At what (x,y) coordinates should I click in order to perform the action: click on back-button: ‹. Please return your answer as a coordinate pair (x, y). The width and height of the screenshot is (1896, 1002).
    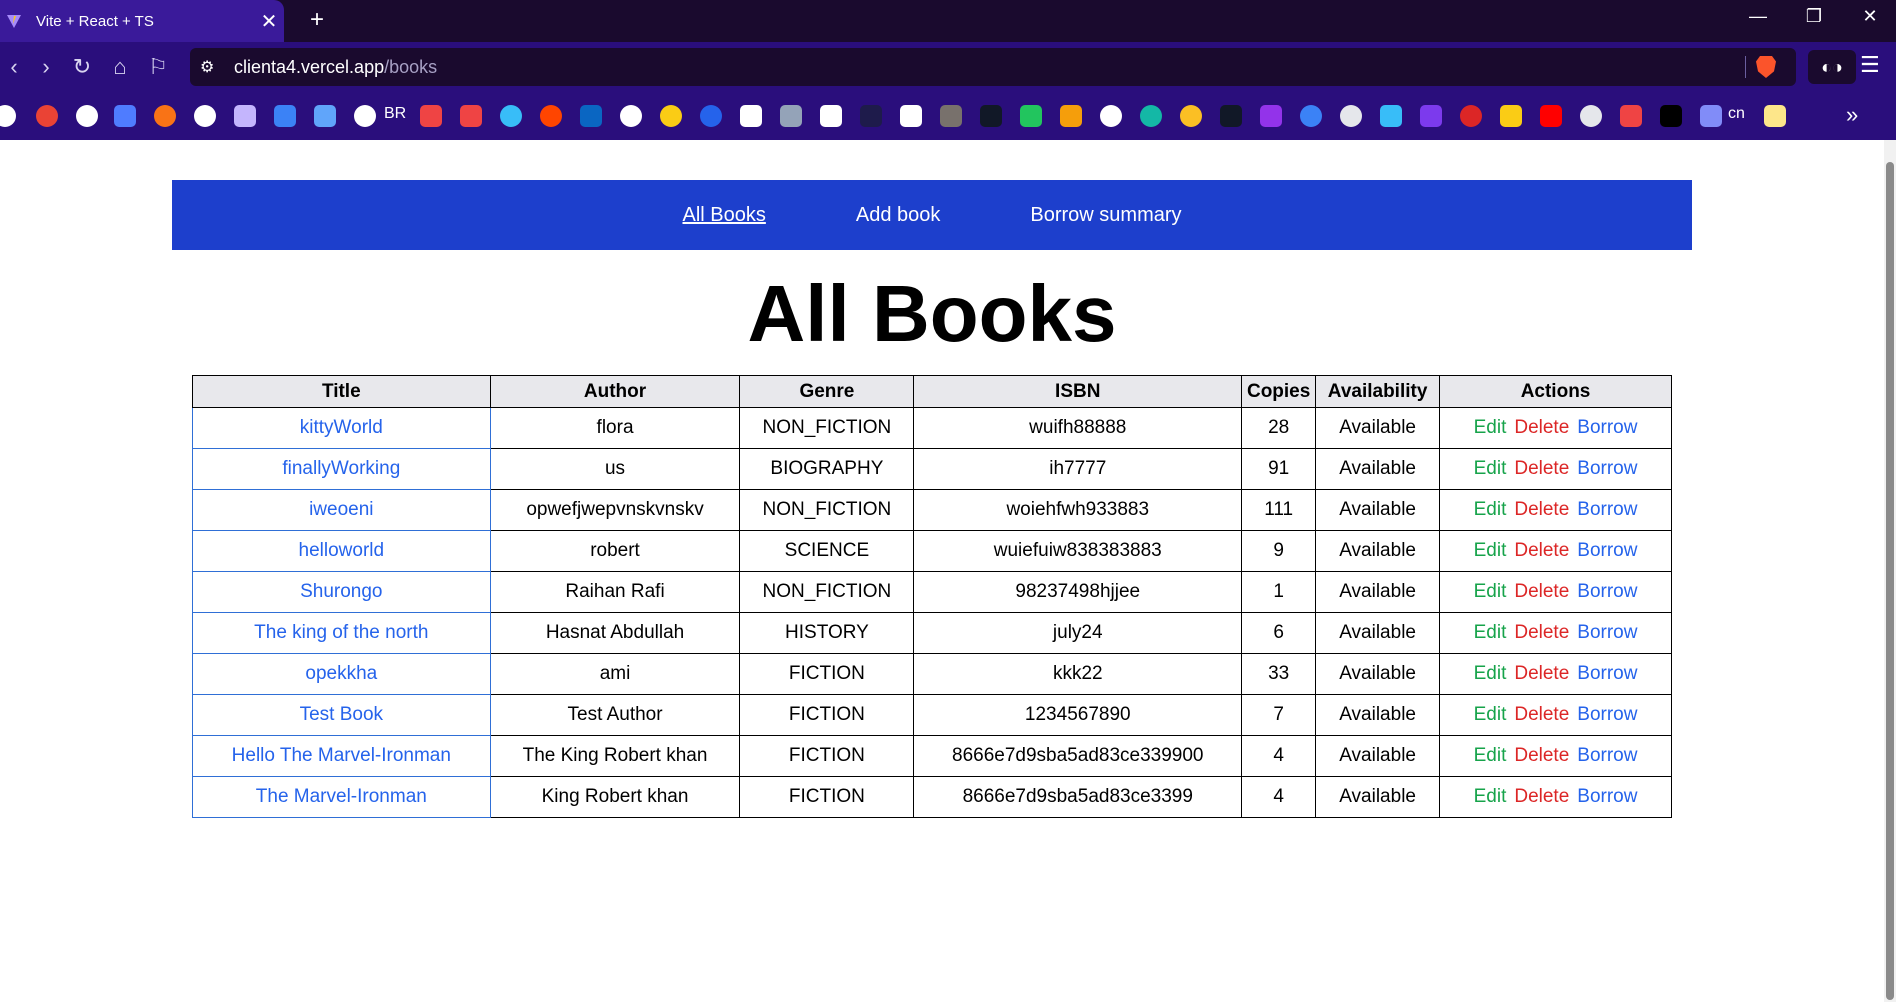
    Looking at the image, I should click on (14, 67).